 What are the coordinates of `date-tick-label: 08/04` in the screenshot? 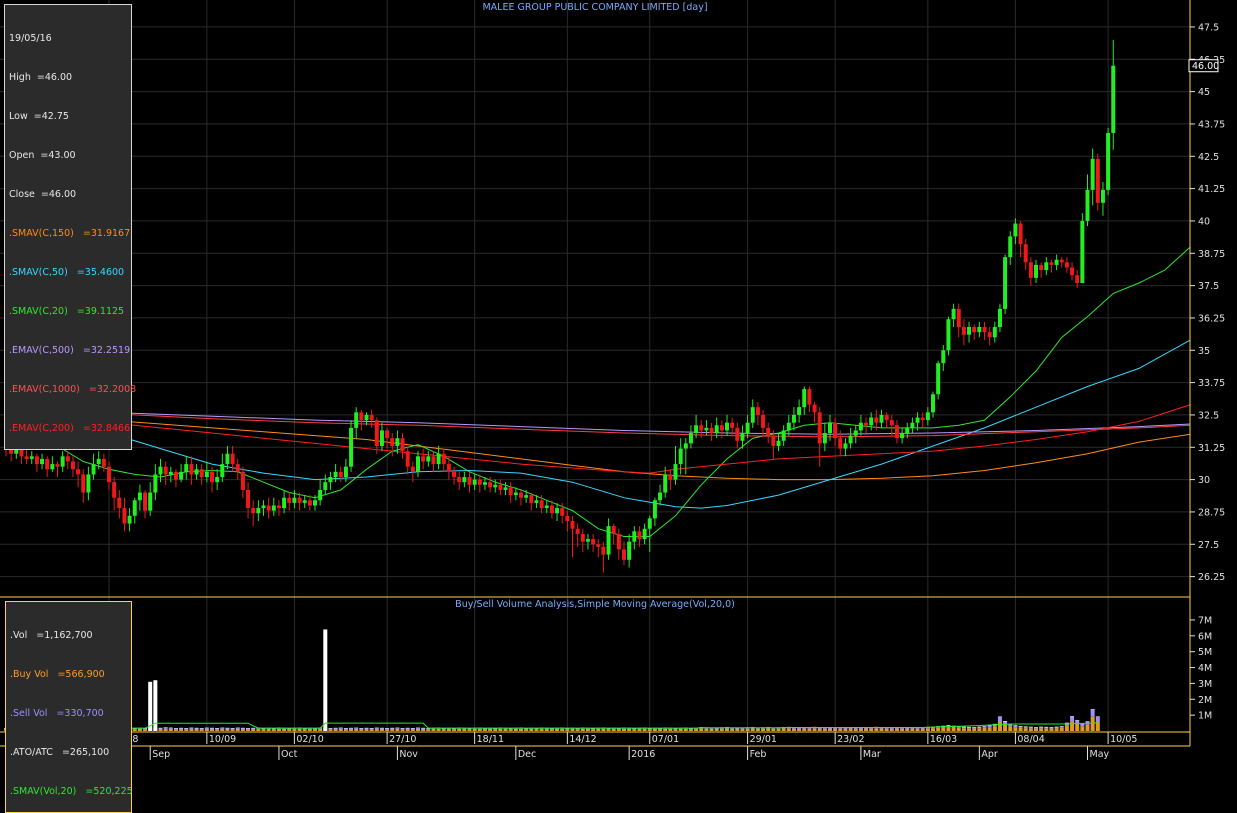 It's located at (1030, 739).